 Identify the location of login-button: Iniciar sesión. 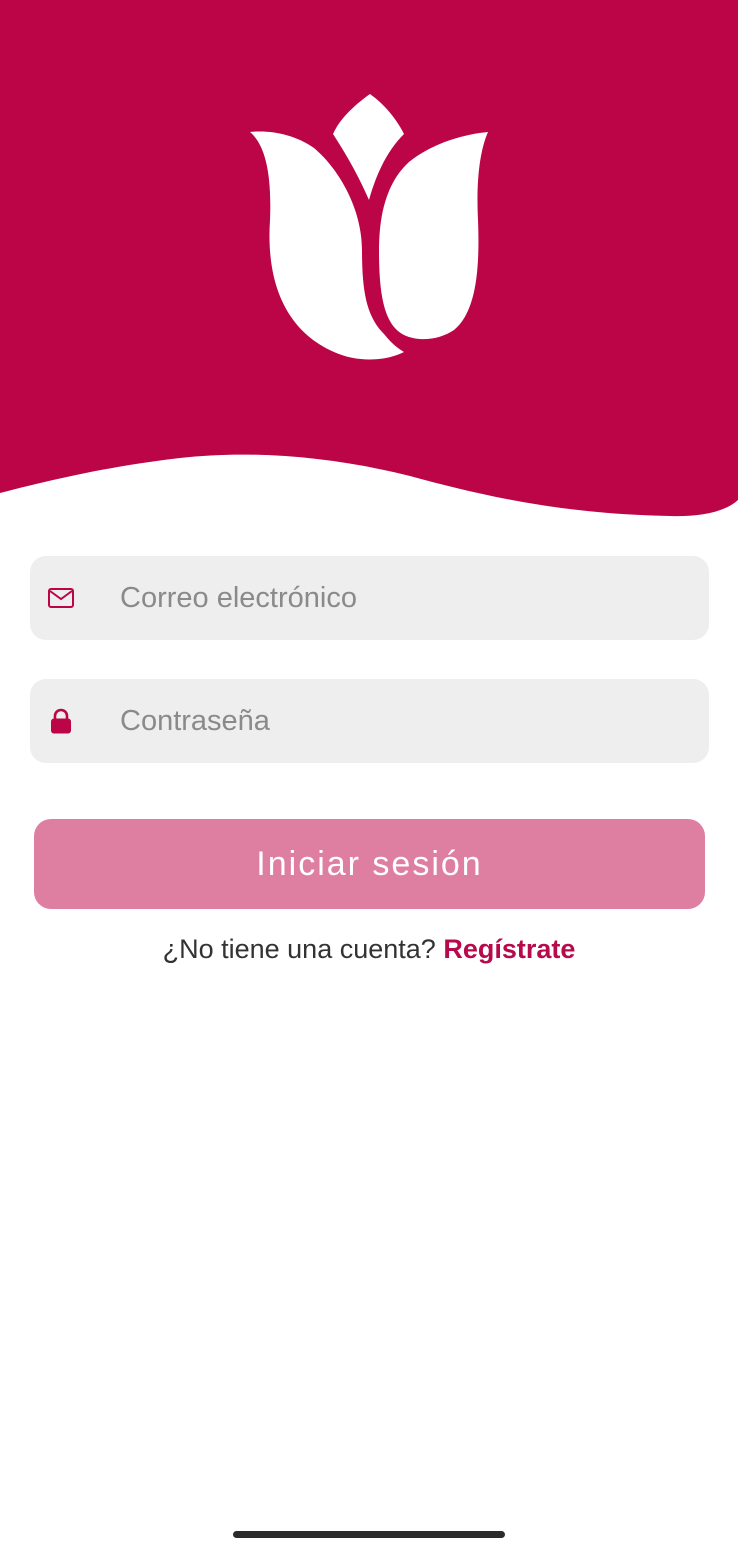
(369, 864).